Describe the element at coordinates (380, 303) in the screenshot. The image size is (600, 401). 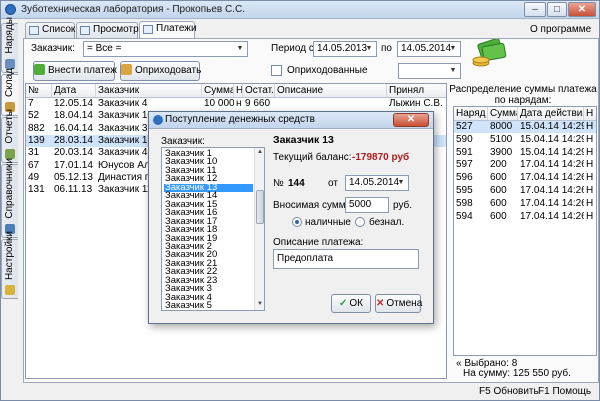
I see `cancel-icon: ✕` at that location.